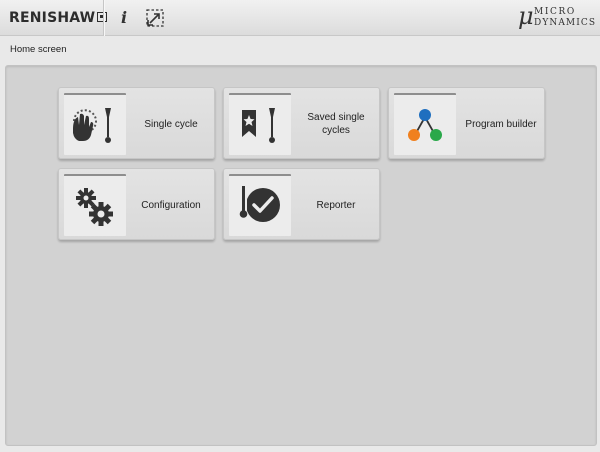 The height and width of the screenshot is (452, 600). Describe the element at coordinates (124, 18) in the screenshot. I see `info-button: i` at that location.